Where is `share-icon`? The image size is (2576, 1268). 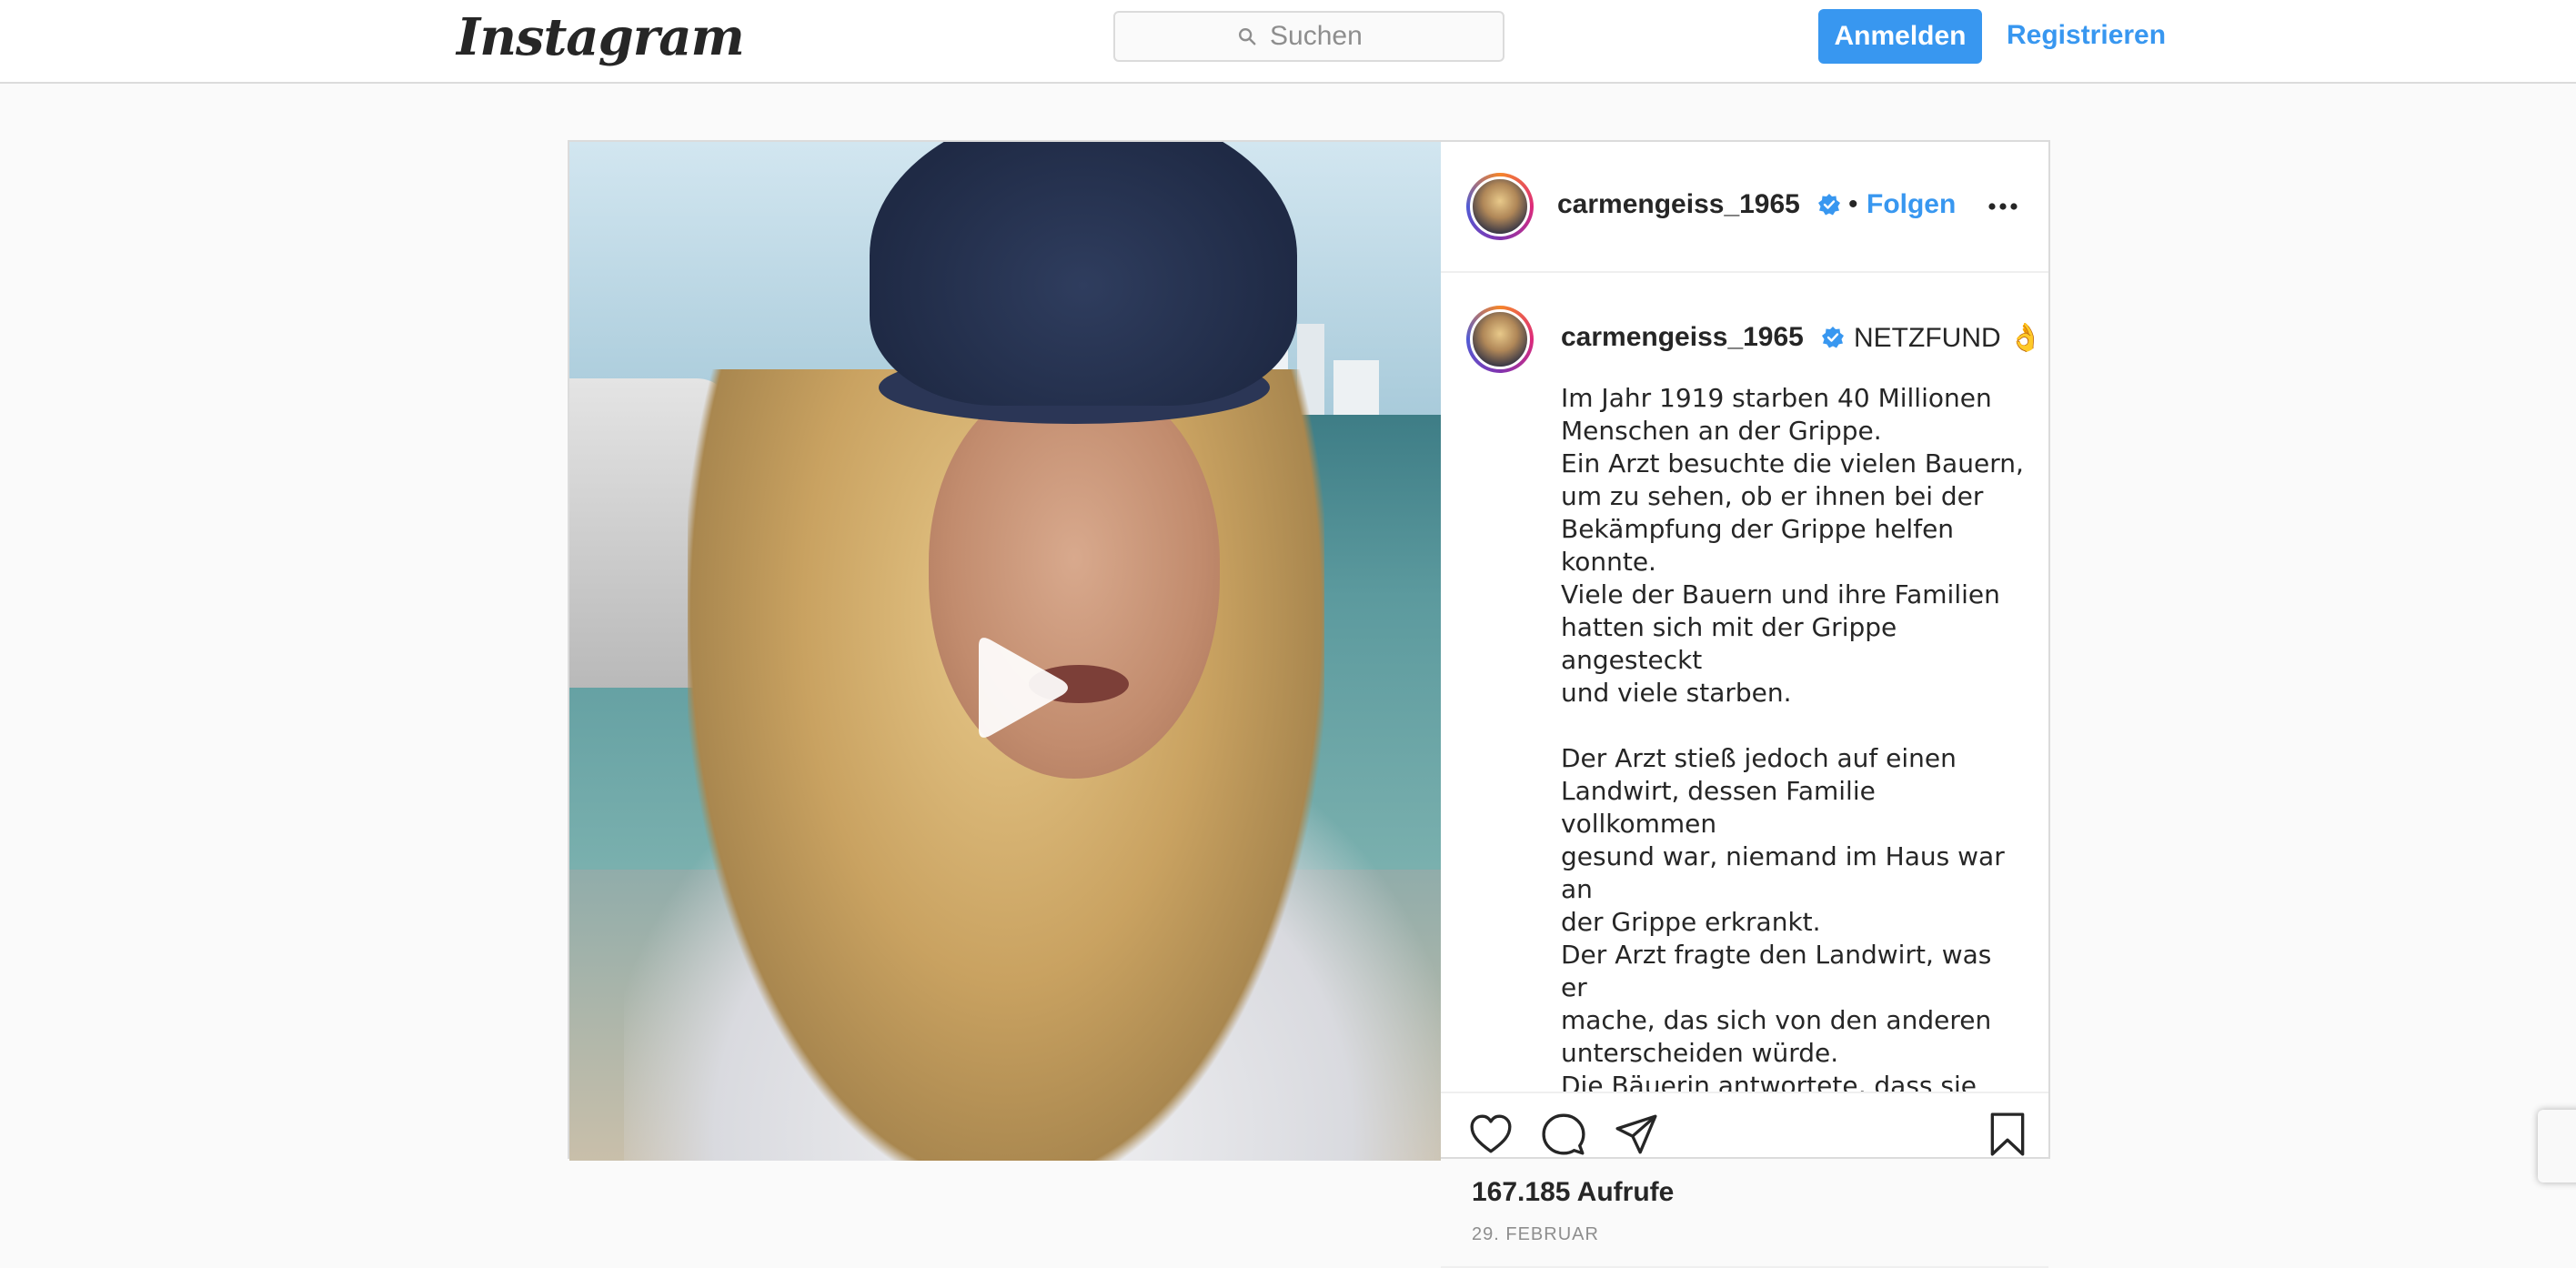
share-icon is located at coordinates (1636, 1134).